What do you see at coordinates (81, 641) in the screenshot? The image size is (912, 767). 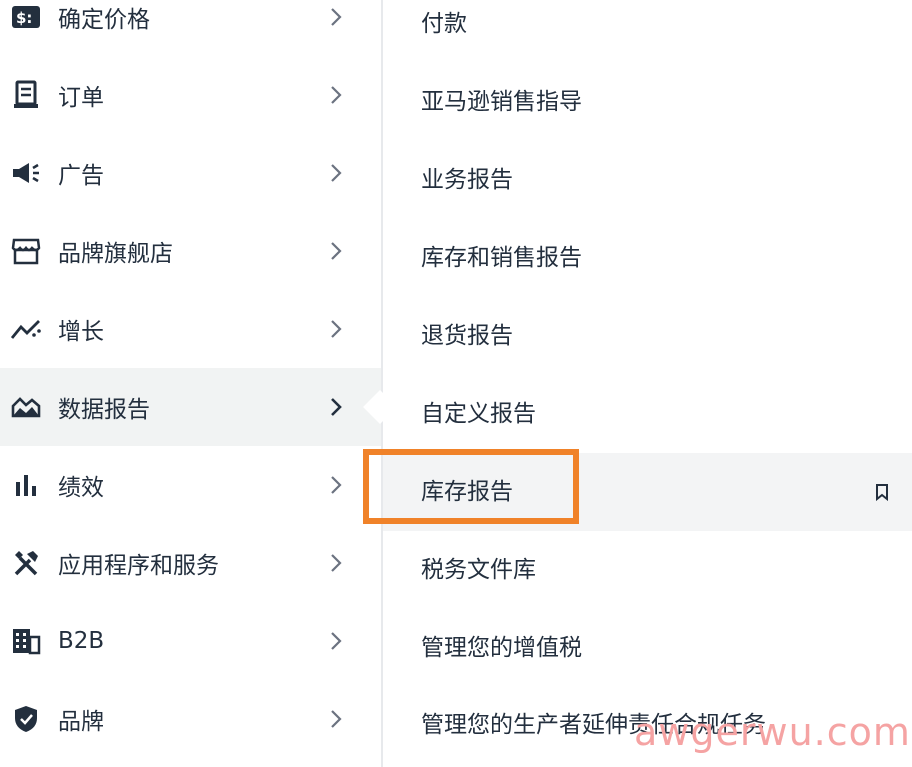 I see `nav-label-b2b: B2B` at bounding box center [81, 641].